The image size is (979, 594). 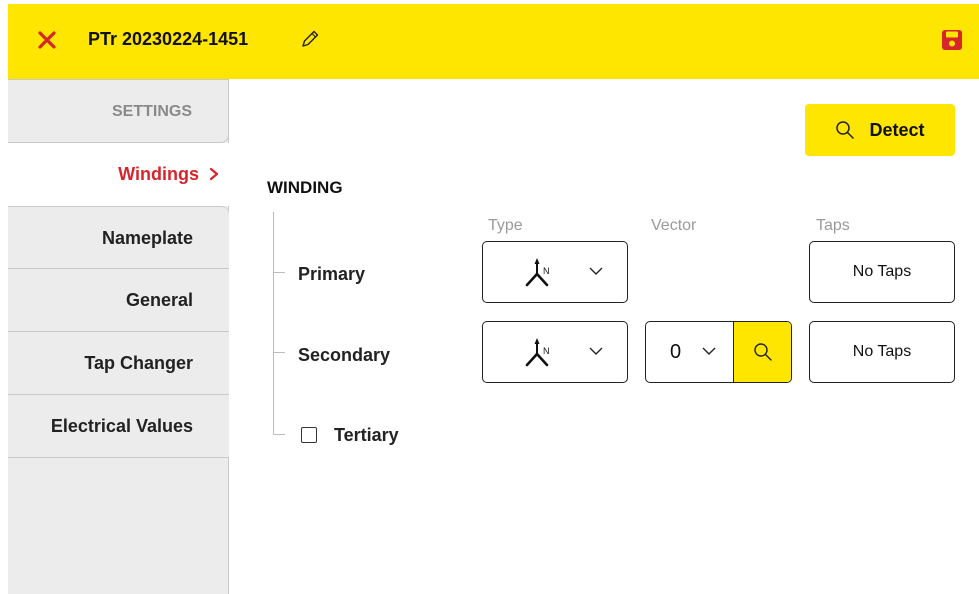 What do you see at coordinates (309, 435) in the screenshot?
I see `tertiary-checkbox` at bounding box center [309, 435].